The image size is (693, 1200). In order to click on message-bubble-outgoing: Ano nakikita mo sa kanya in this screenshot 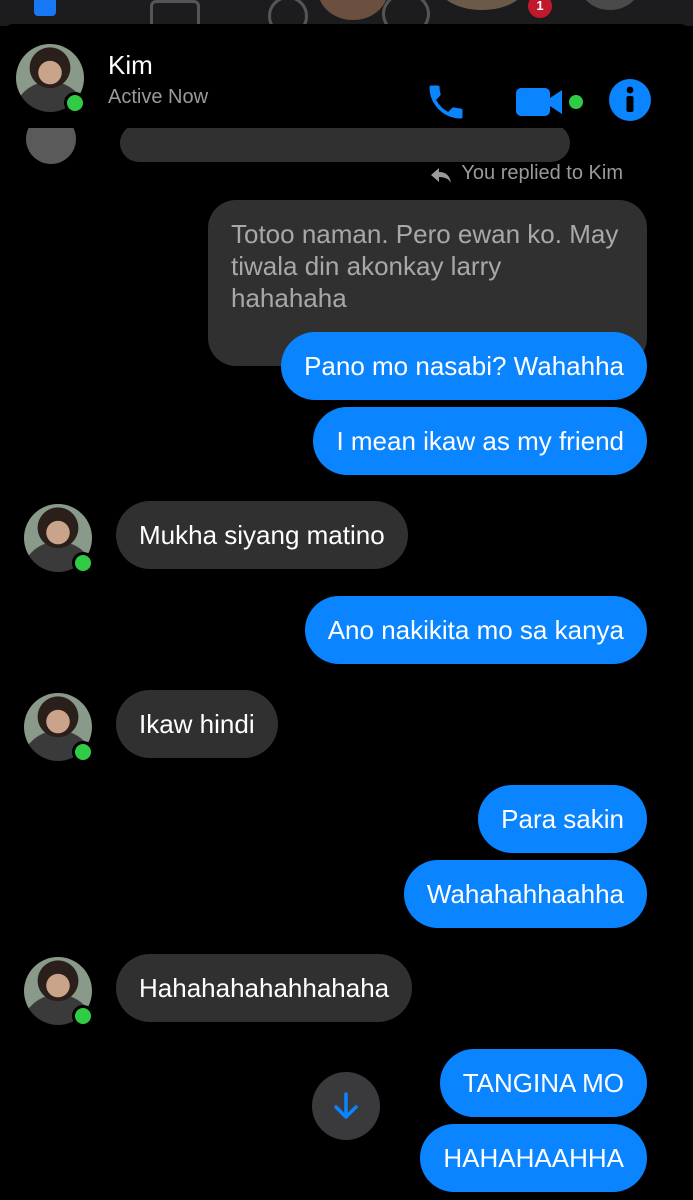, I will do `click(475, 630)`.